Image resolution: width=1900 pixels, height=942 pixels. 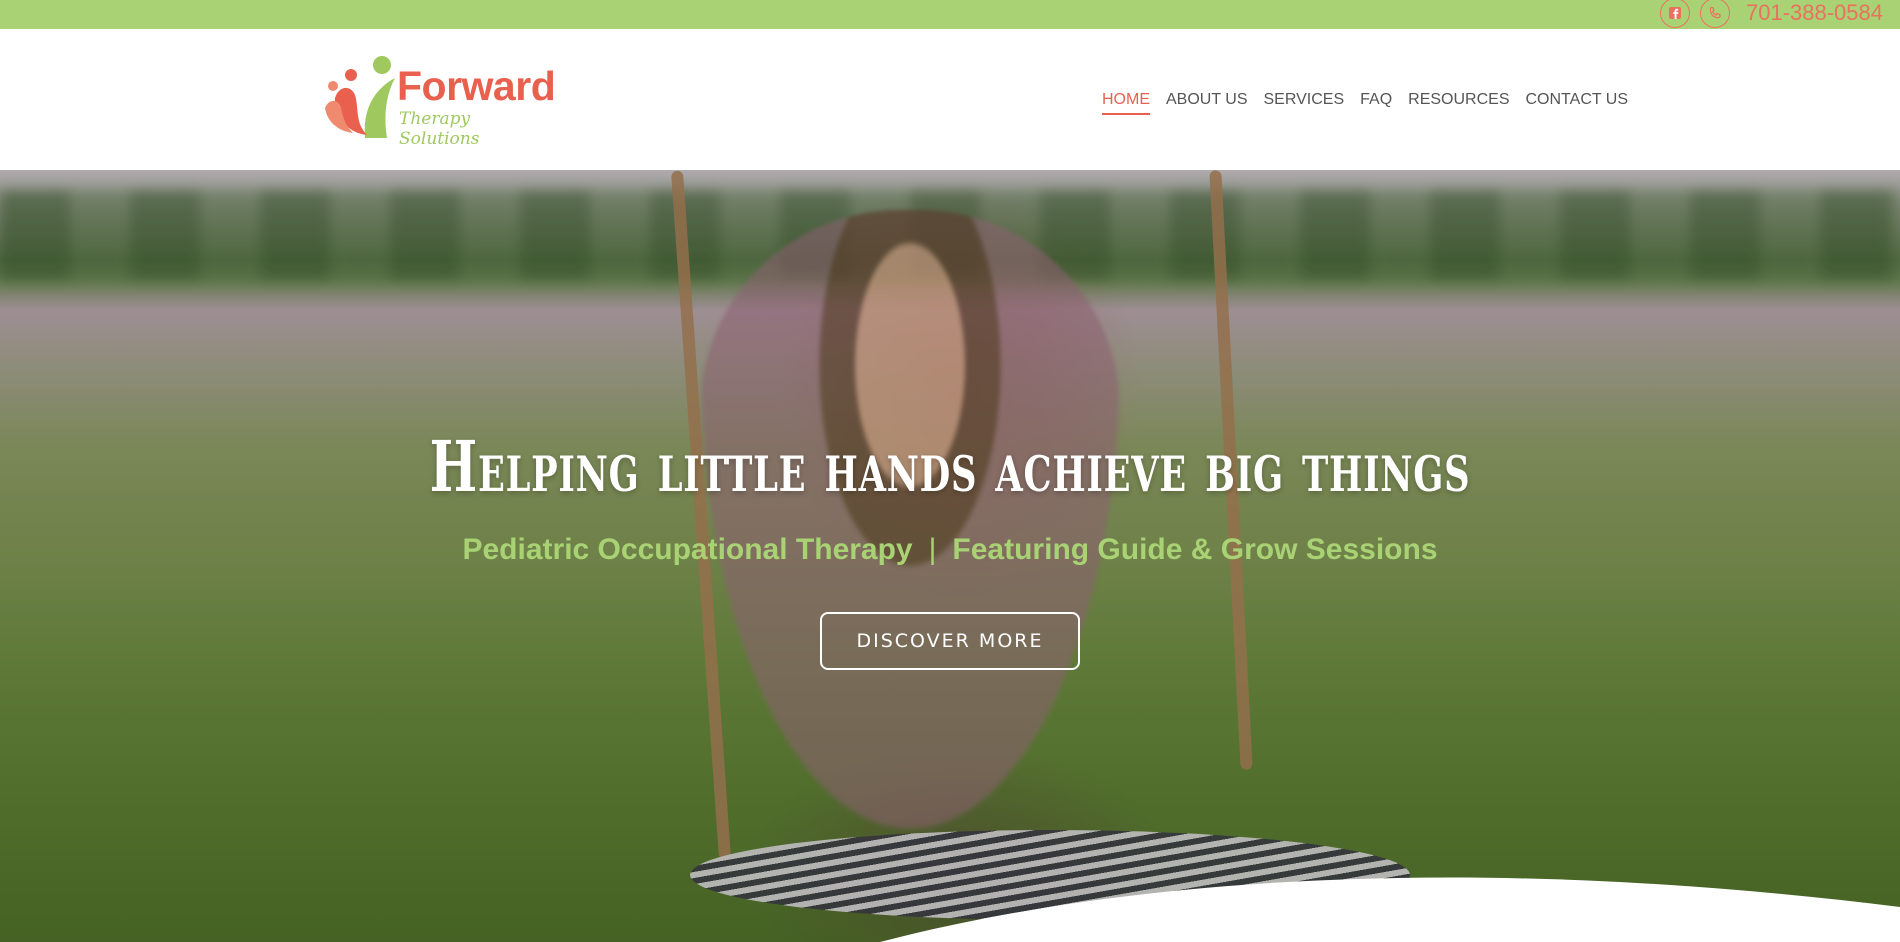 I want to click on top-bar-contact: 701-388-0584, so click(x=1771, y=14).